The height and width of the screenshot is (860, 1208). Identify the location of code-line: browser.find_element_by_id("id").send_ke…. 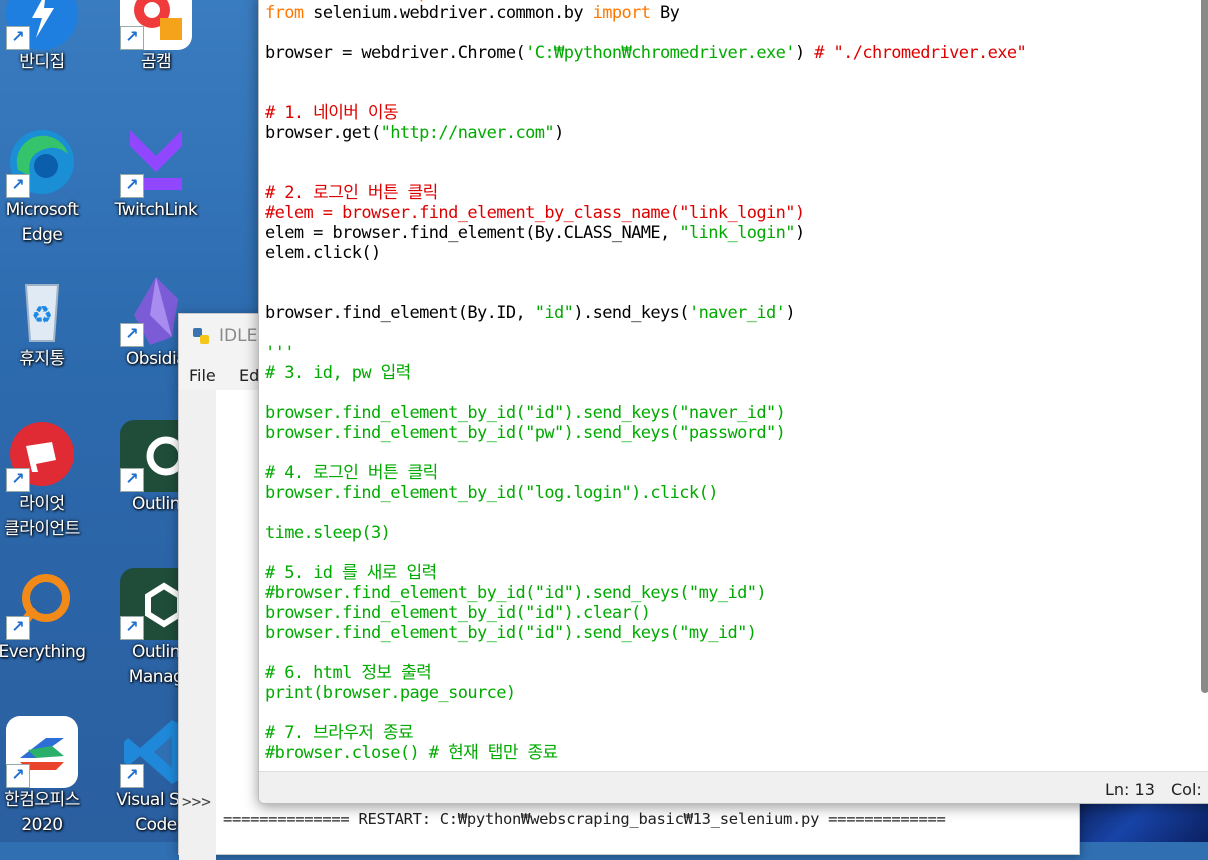
(645, 413).